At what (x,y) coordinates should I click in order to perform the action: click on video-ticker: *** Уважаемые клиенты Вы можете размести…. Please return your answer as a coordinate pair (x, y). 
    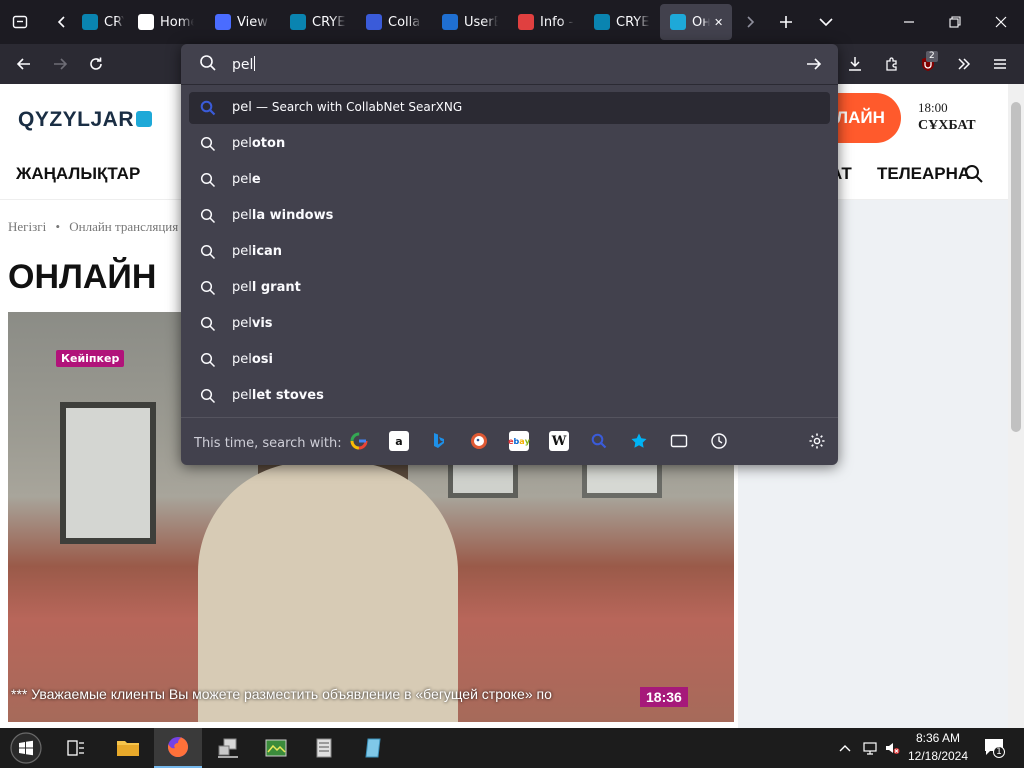
    Looking at the image, I should click on (281, 694).